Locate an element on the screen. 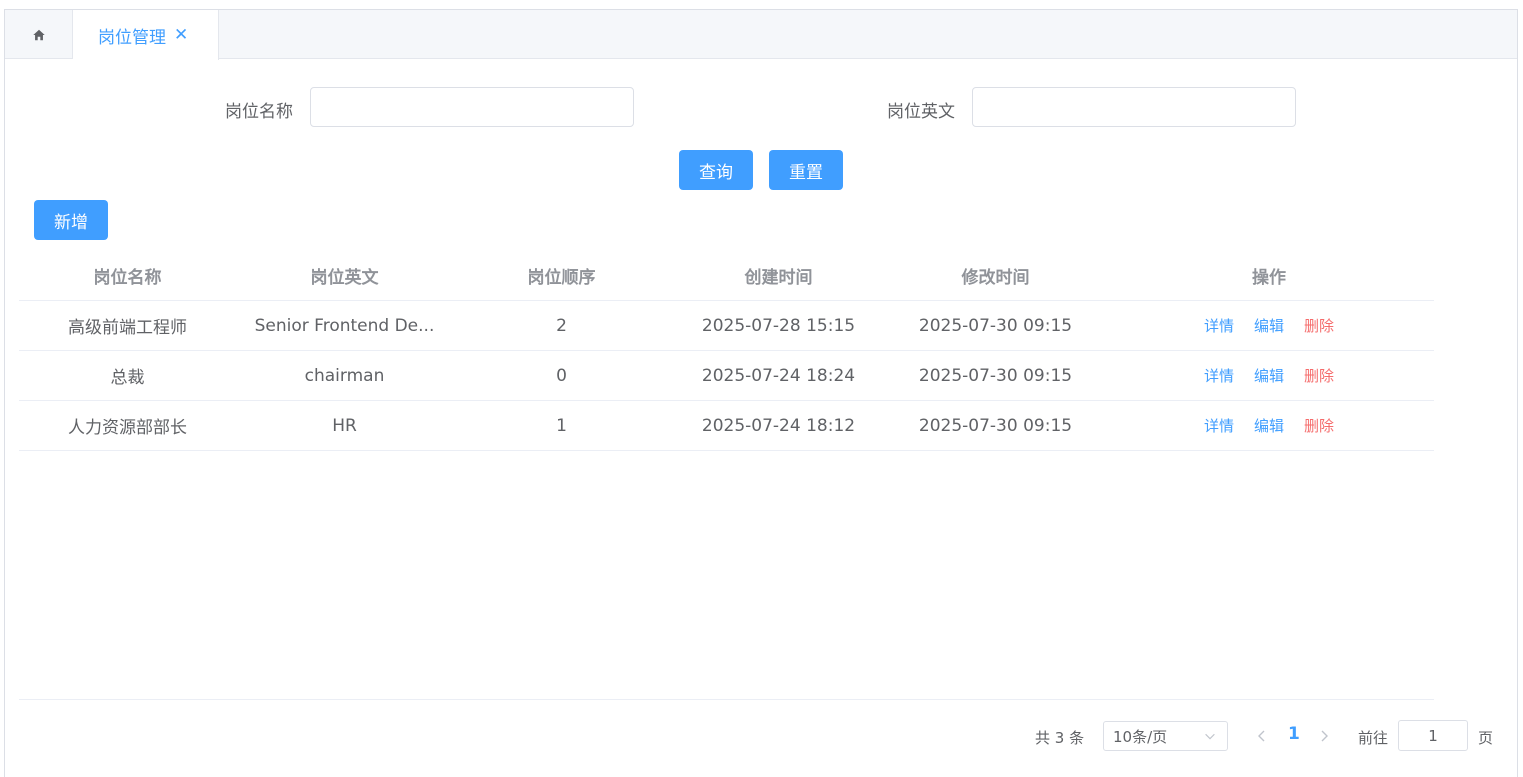 This screenshot has width=1523, height=777. cell-position-name: 高级前端工程师 is located at coordinates (127, 328).